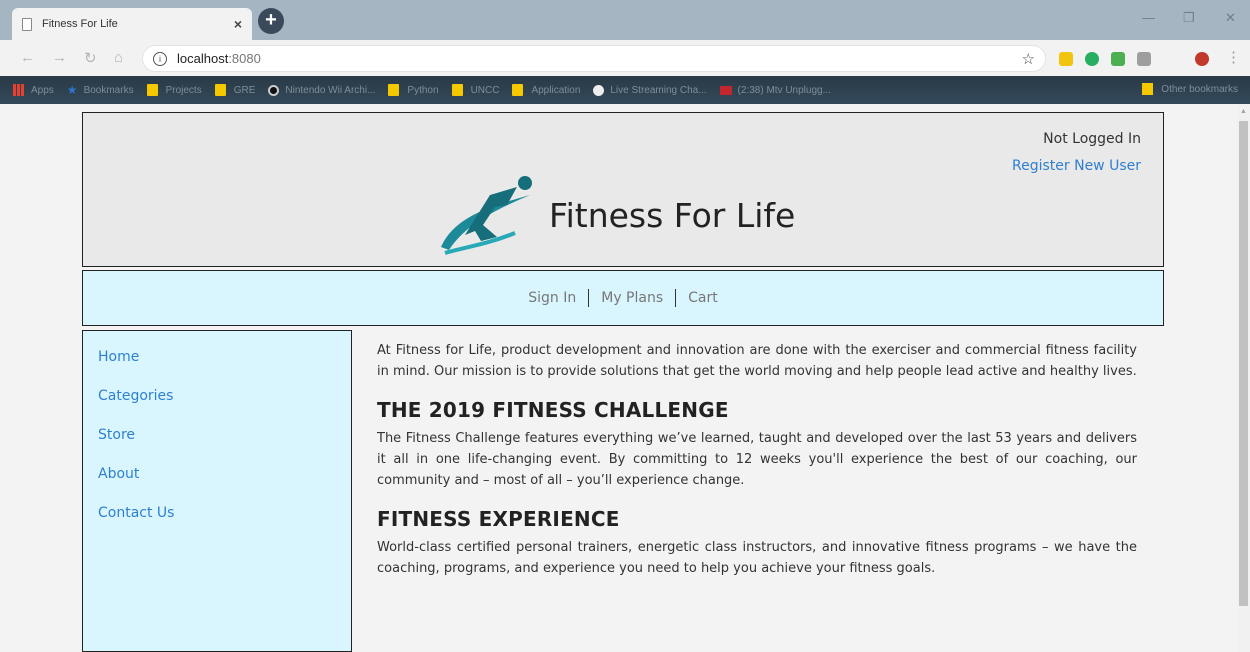 The height and width of the screenshot is (652, 1250). I want to click on section-heading: THE 2019 FITNESS CHALLENGE, so click(553, 410).